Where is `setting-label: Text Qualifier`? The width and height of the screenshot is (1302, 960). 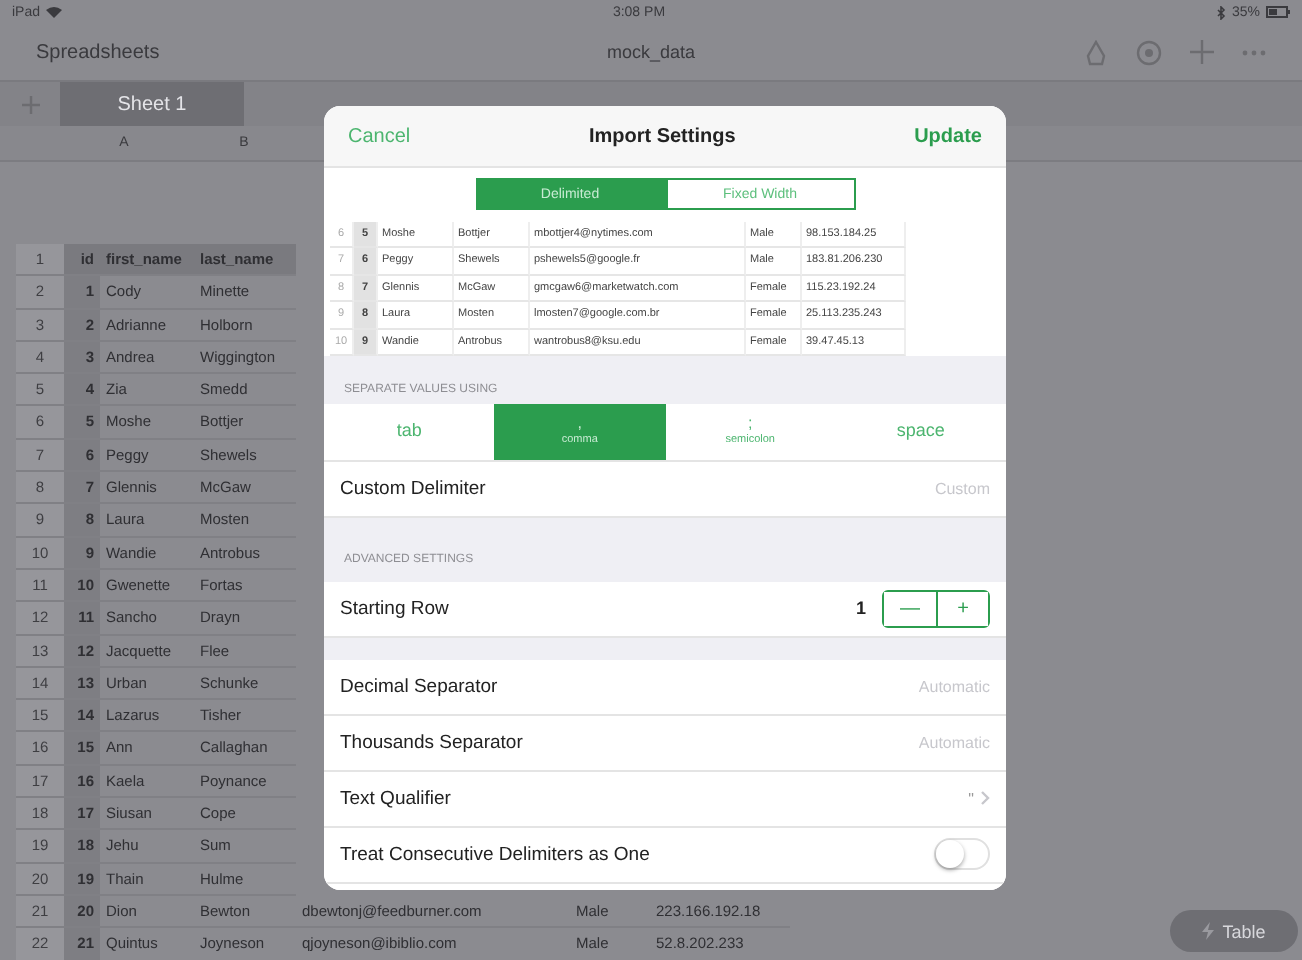 setting-label: Text Qualifier is located at coordinates (395, 798).